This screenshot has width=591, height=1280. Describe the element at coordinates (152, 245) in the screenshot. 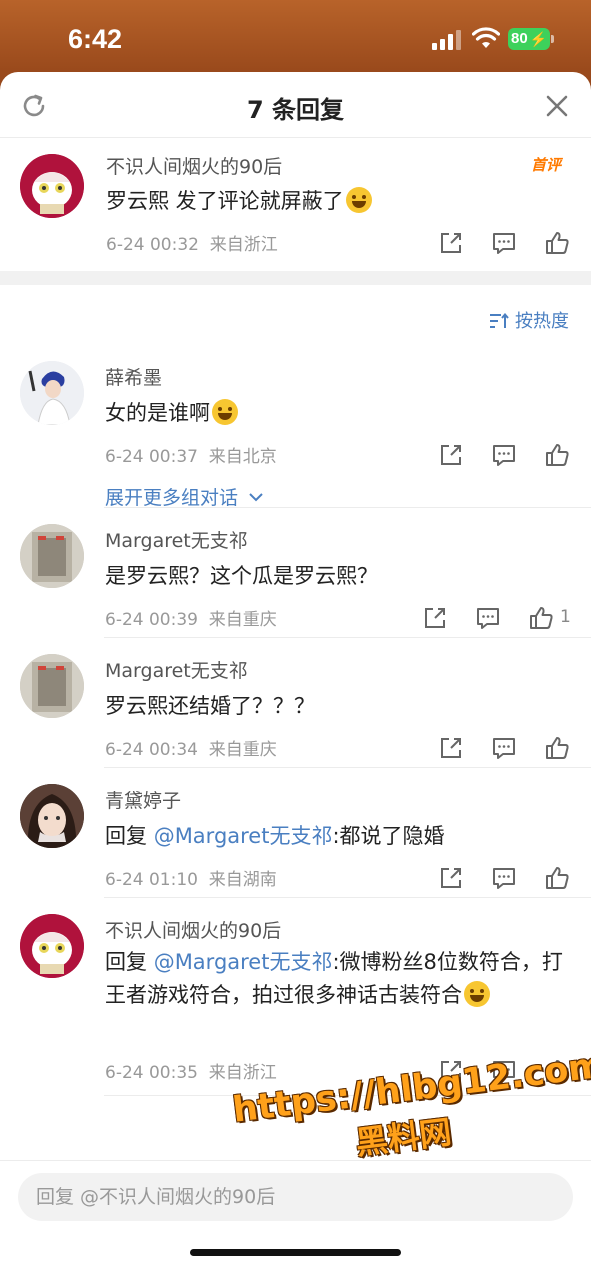

I see `comment-date: 6-24 00:32` at that location.